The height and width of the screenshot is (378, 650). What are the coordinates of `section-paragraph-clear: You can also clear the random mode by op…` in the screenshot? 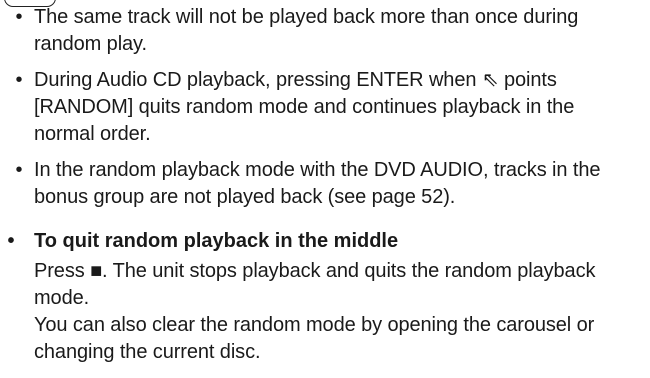 It's located at (314, 338).